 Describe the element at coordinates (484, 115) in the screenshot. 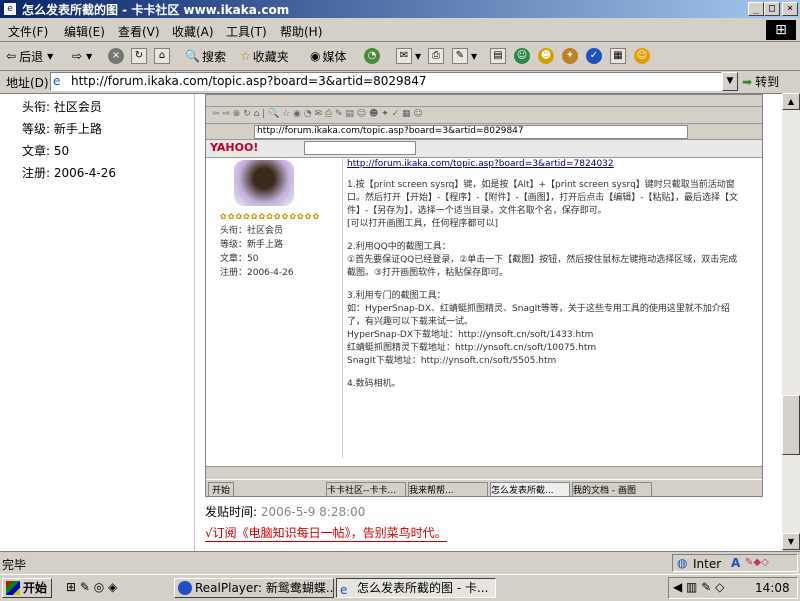

I see `embedded-toolbar: ⇦ ⇨ ⊗ ↻ ⌂ | 🔍 ☆ ◉ ◔ ✉ ⎙ ✎ ▤ ☺ ☻ ✦ ✓ ▦ ☺` at that location.